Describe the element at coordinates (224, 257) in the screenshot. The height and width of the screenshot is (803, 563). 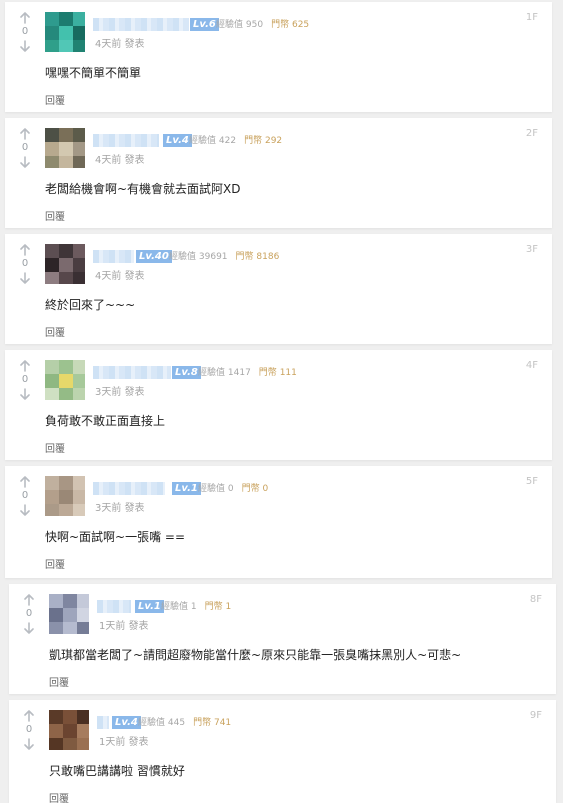
I see `user-stats: 經驗值 39691 門幣 8186` at that location.